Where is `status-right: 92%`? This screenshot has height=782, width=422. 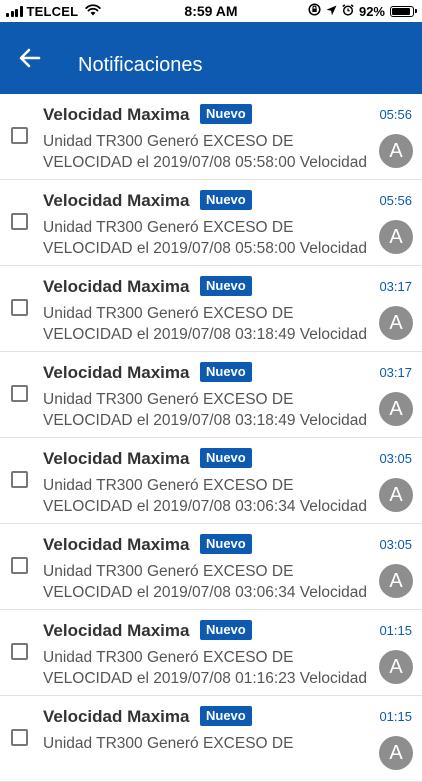
status-right: 92% is located at coordinates (362, 11).